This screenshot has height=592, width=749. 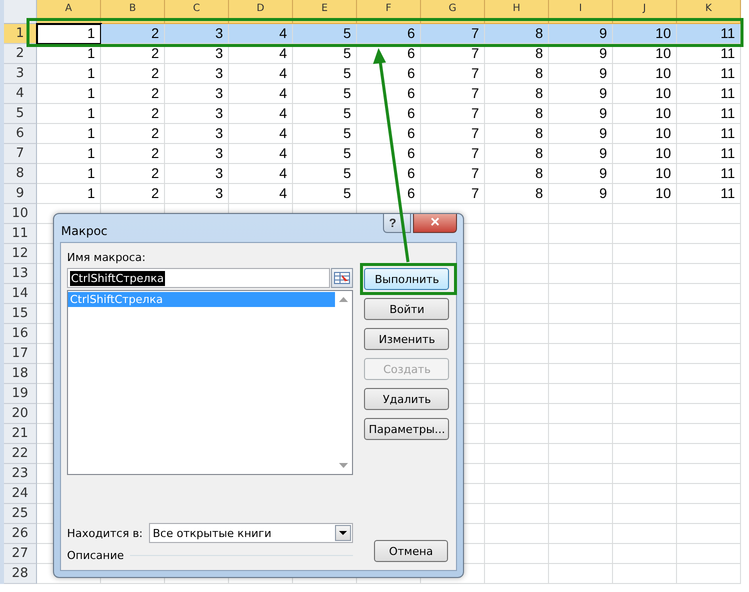 I want to click on row-header: 16, so click(x=20, y=334).